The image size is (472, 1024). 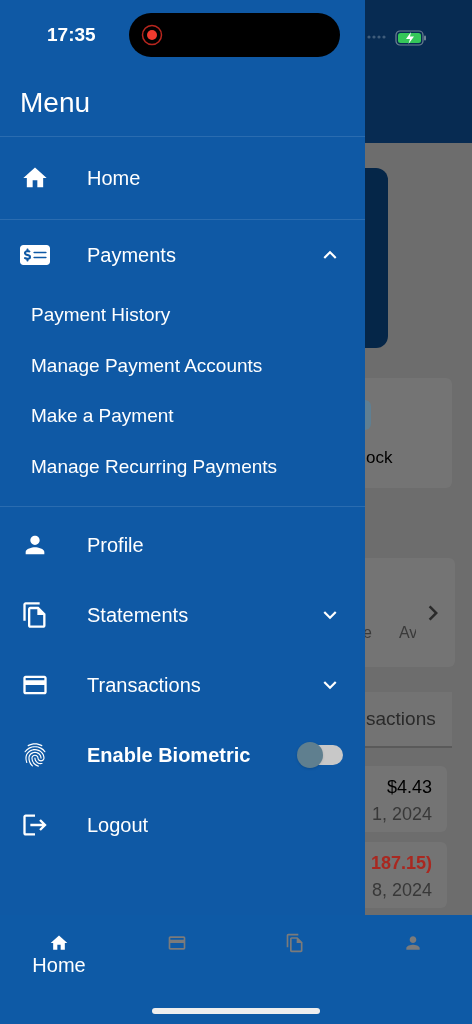 I want to click on menu-item-label: Payments, so click(x=131, y=255).